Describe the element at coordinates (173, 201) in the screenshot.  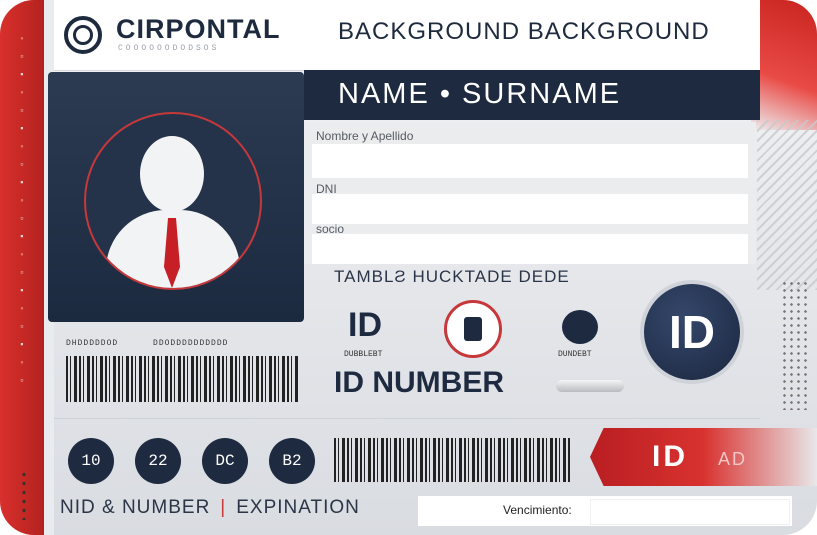
I see `user-avatar-icon` at that location.